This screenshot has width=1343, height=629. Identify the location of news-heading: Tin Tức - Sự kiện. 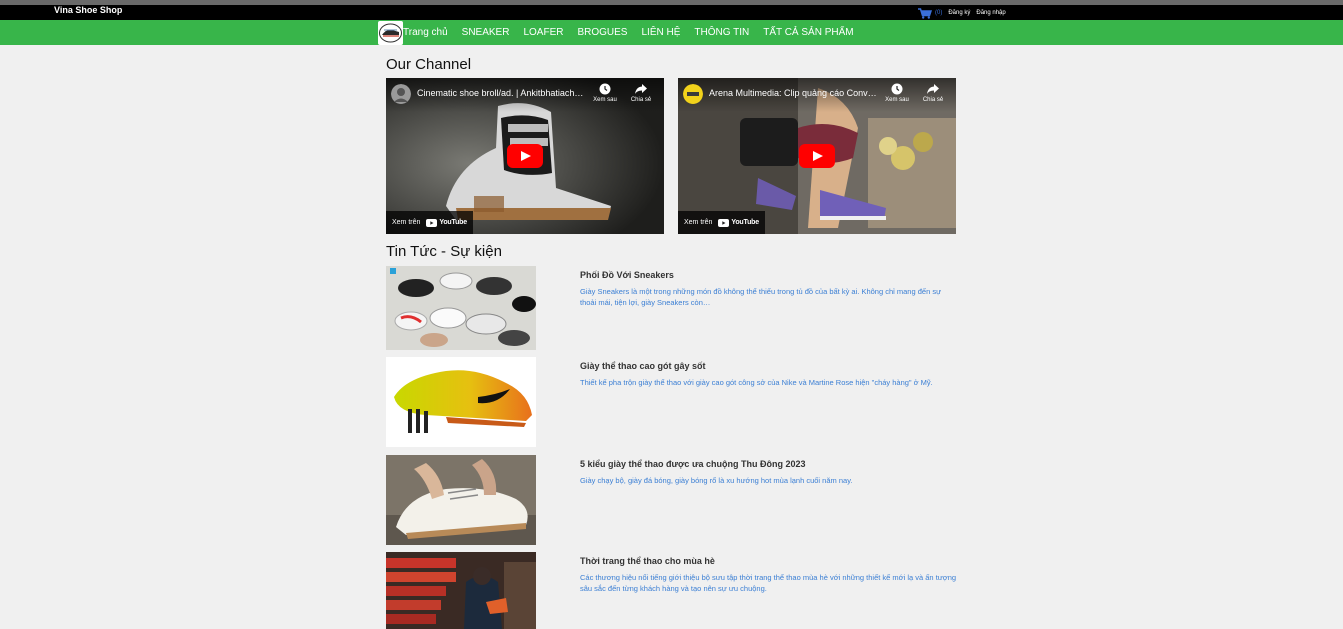
(444, 251).